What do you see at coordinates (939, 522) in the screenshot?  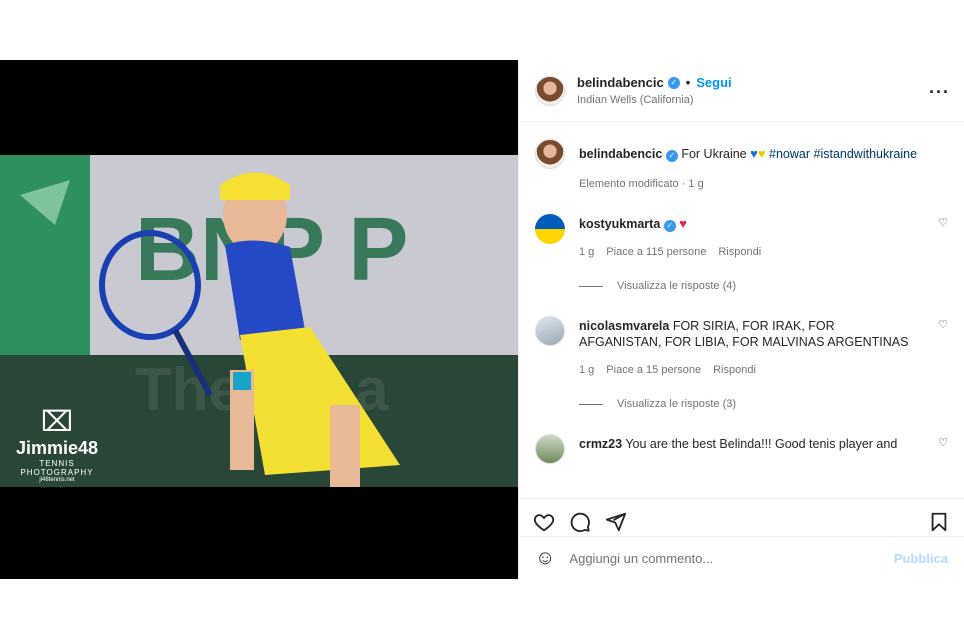 I see `save-bookmark-icon` at bounding box center [939, 522].